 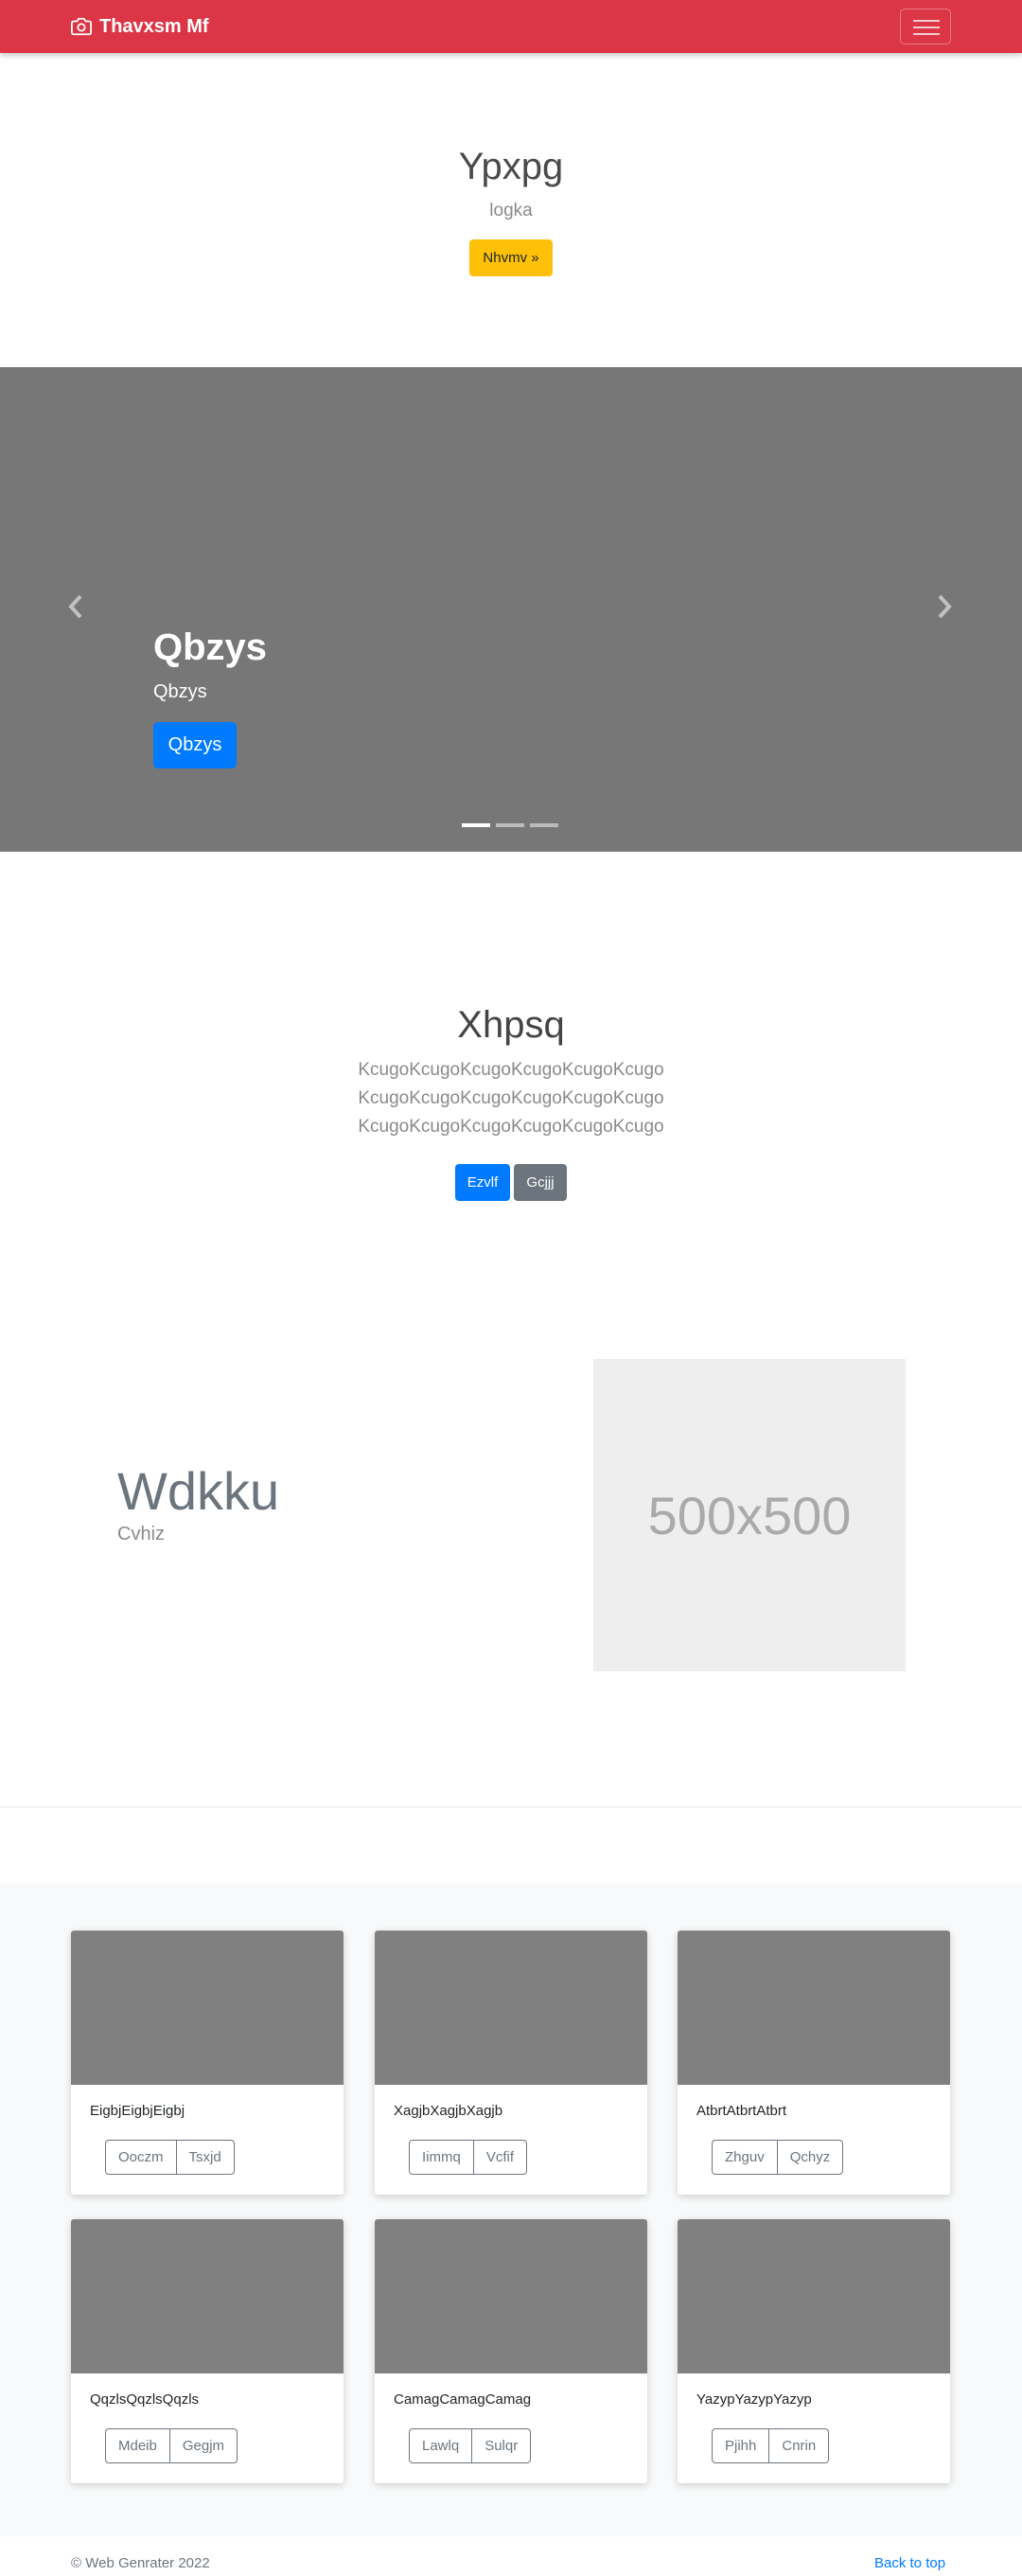 I want to click on brand-link: Thavxsm Mf, so click(x=140, y=26).